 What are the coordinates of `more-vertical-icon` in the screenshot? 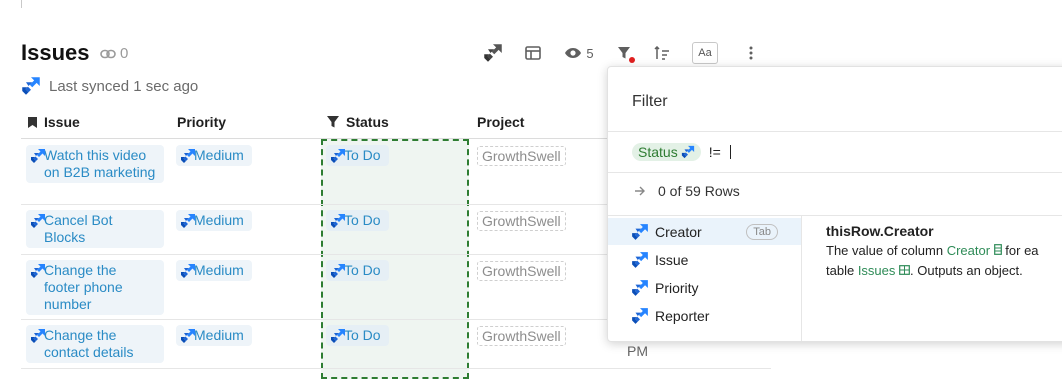 It's located at (751, 53).